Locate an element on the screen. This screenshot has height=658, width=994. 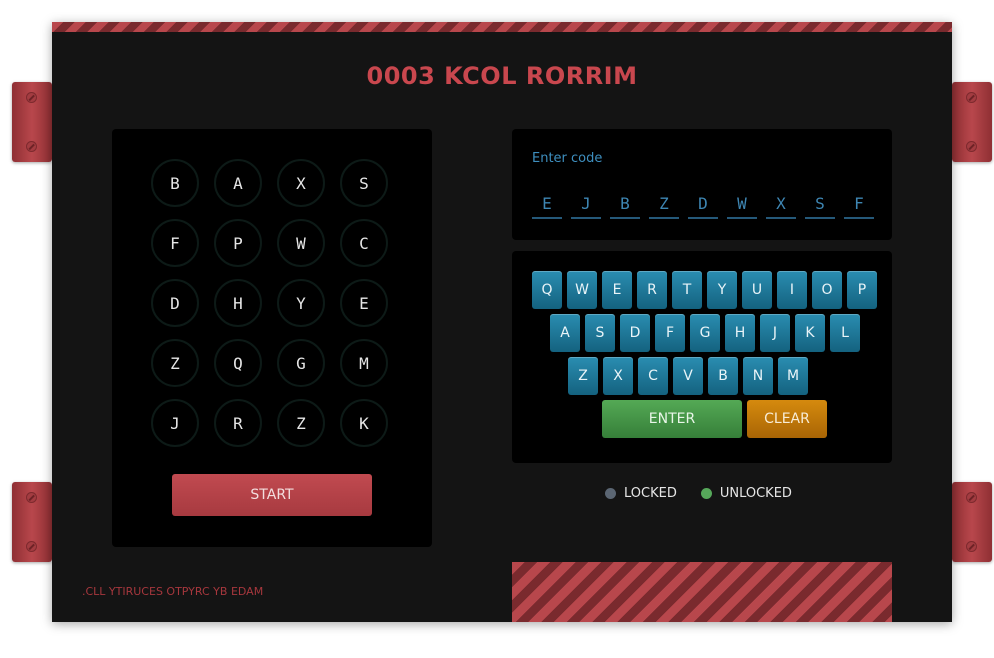
key-k: K is located at coordinates (810, 333).